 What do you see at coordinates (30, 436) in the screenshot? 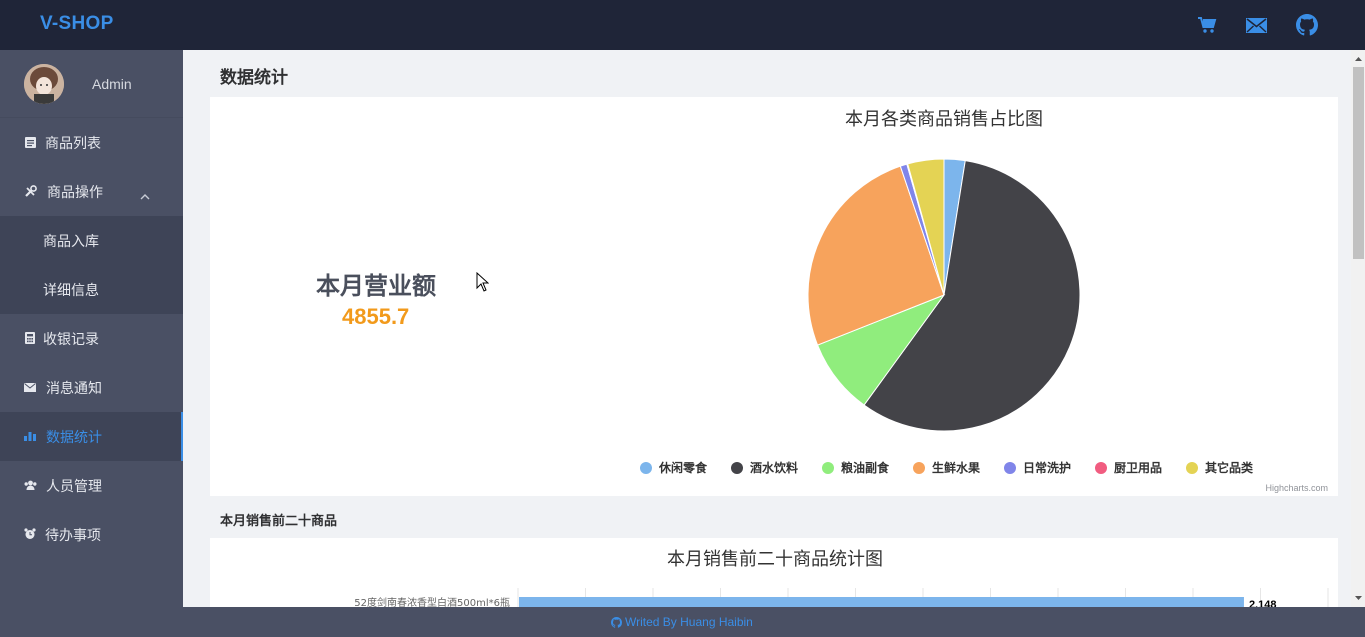
I see `bar-chart-icon` at bounding box center [30, 436].